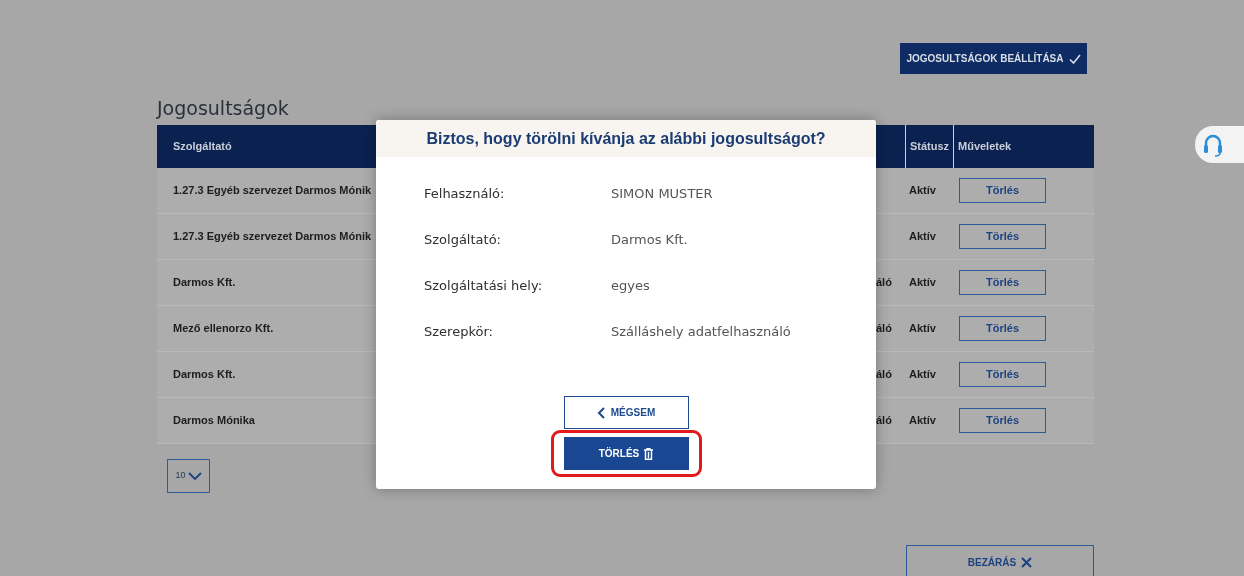 The image size is (1244, 576). Describe the element at coordinates (484, 286) in the screenshot. I see `field-label: Szolgáltatási hely:` at that location.